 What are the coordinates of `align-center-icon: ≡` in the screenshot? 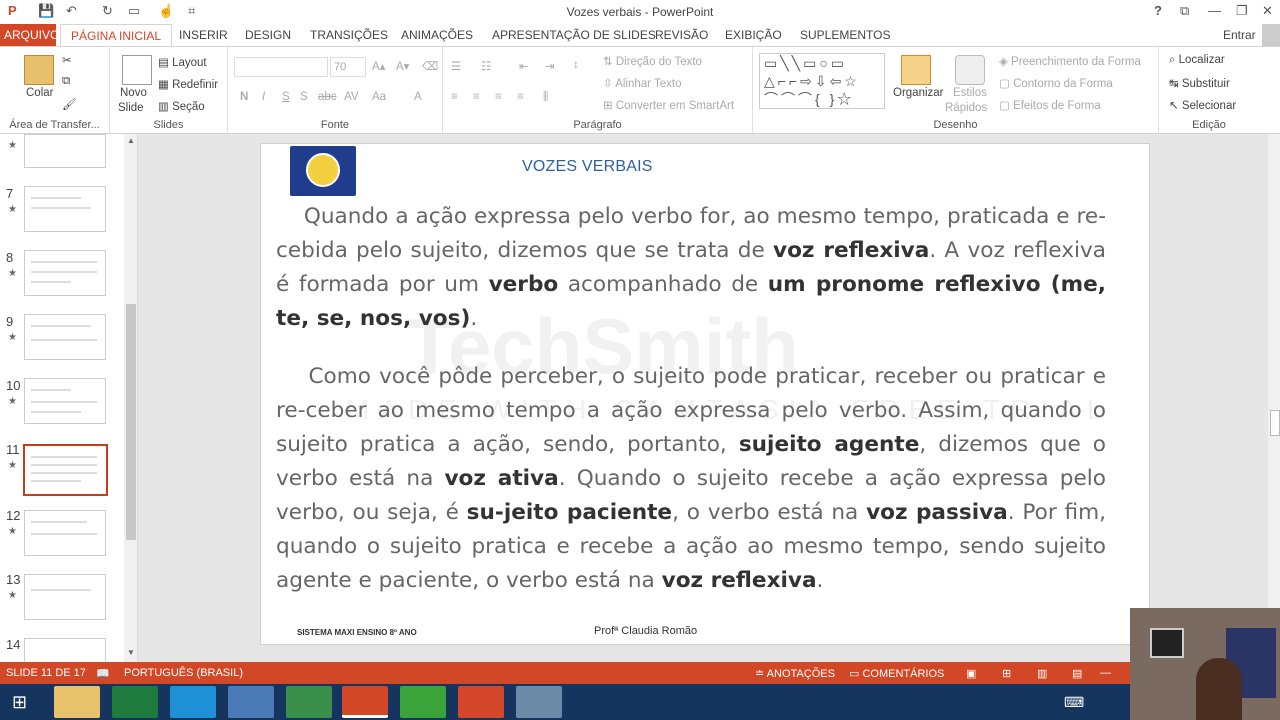 It's located at (476, 97).